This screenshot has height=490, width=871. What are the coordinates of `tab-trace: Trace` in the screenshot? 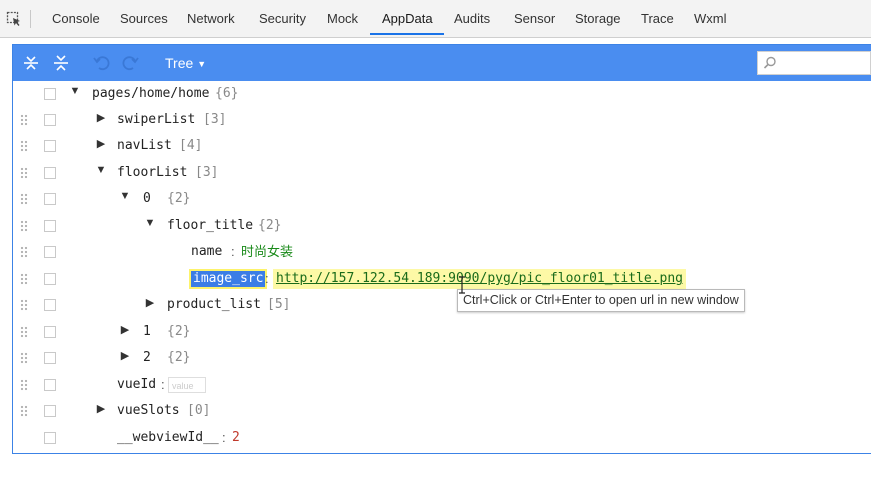 It's located at (657, 18).